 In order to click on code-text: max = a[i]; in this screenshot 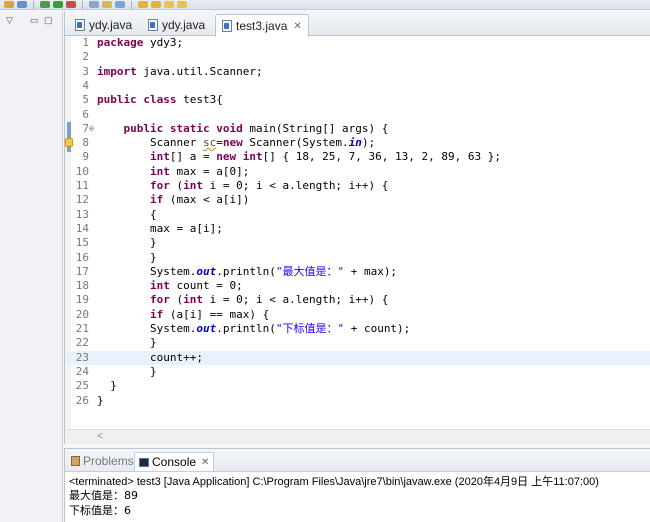, I will do `click(160, 228)`.